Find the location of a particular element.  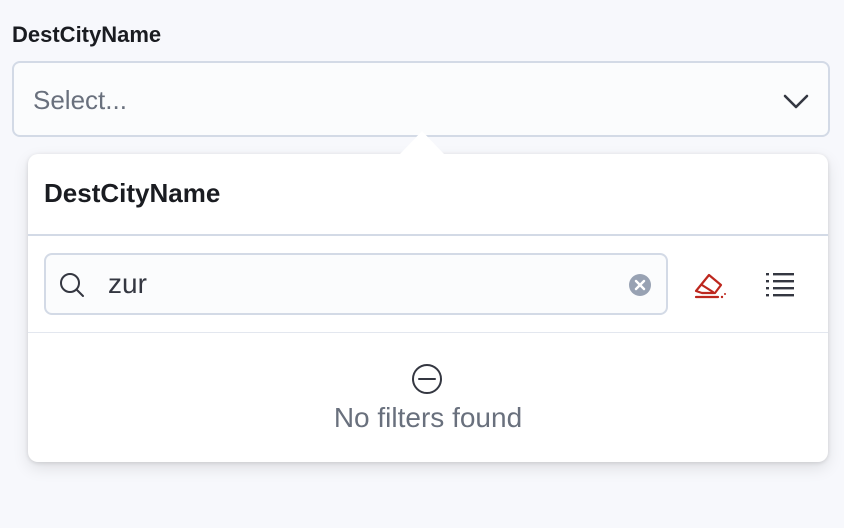

field-label: DestCityName is located at coordinates (87, 34).